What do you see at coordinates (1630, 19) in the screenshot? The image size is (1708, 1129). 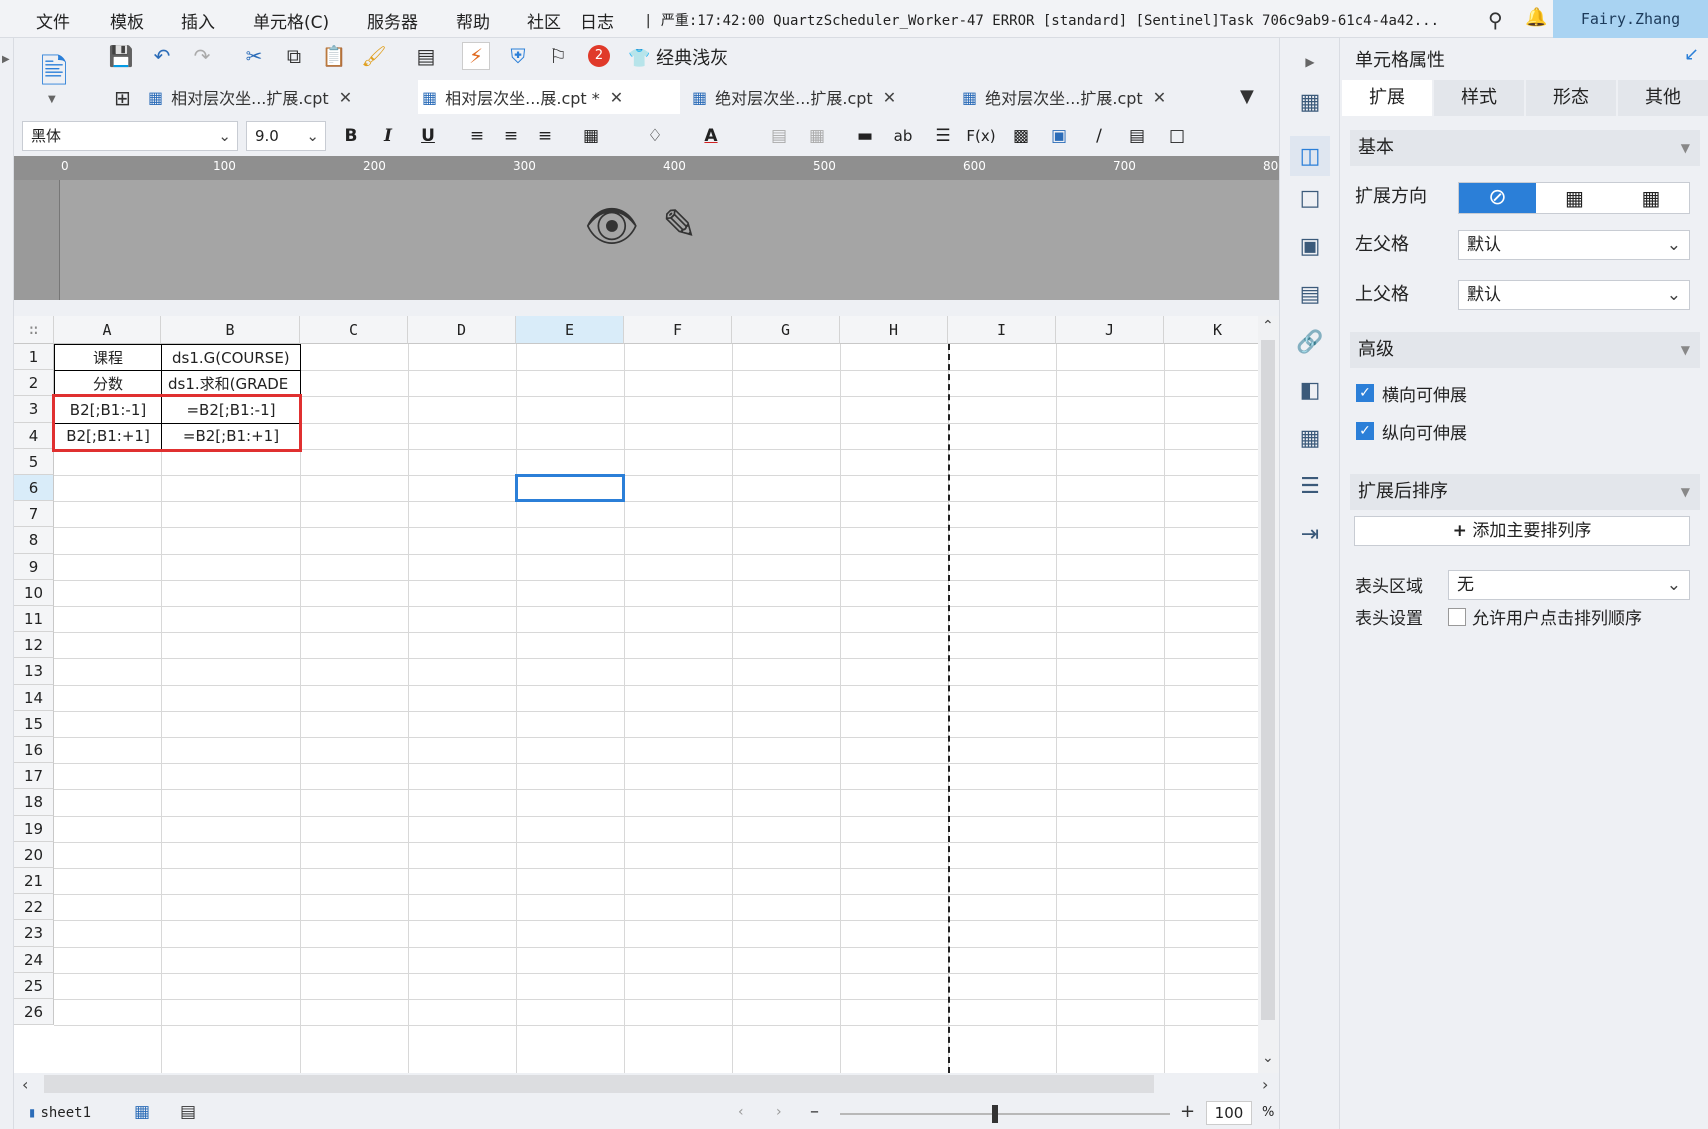 I see `user-account-button: Fairy.Zhang` at bounding box center [1630, 19].